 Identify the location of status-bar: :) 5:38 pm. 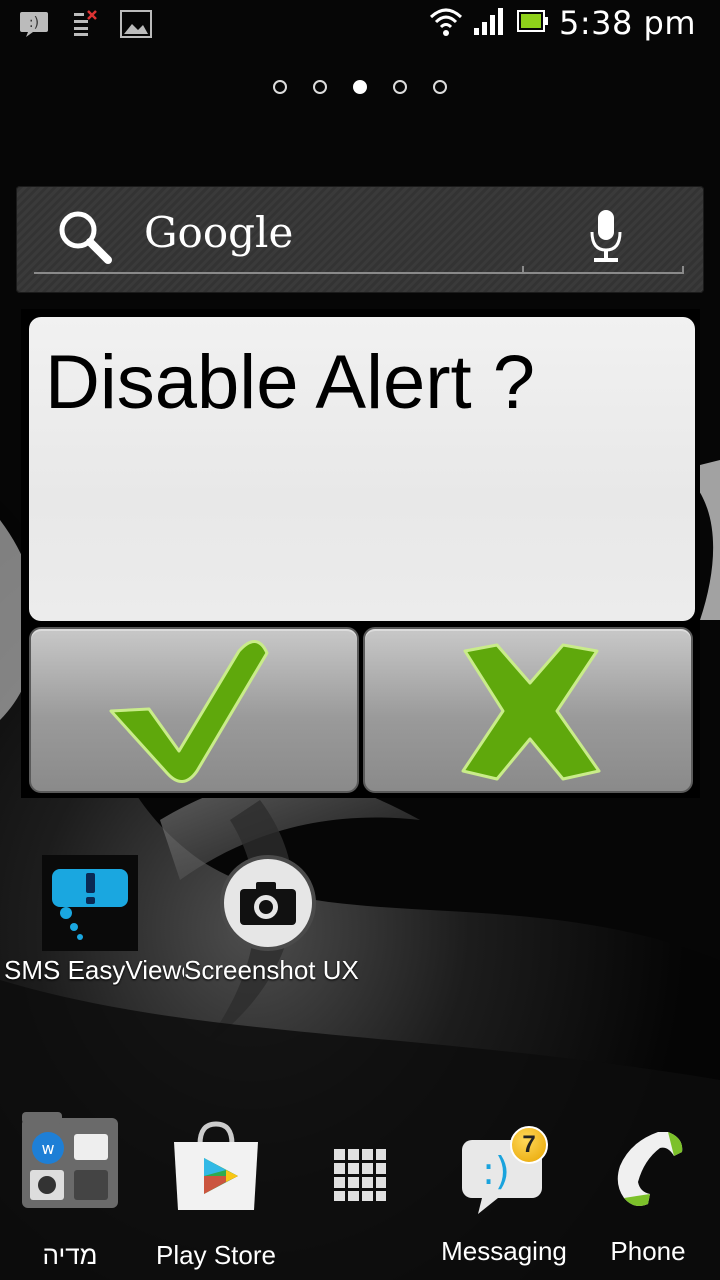
(360, 26).